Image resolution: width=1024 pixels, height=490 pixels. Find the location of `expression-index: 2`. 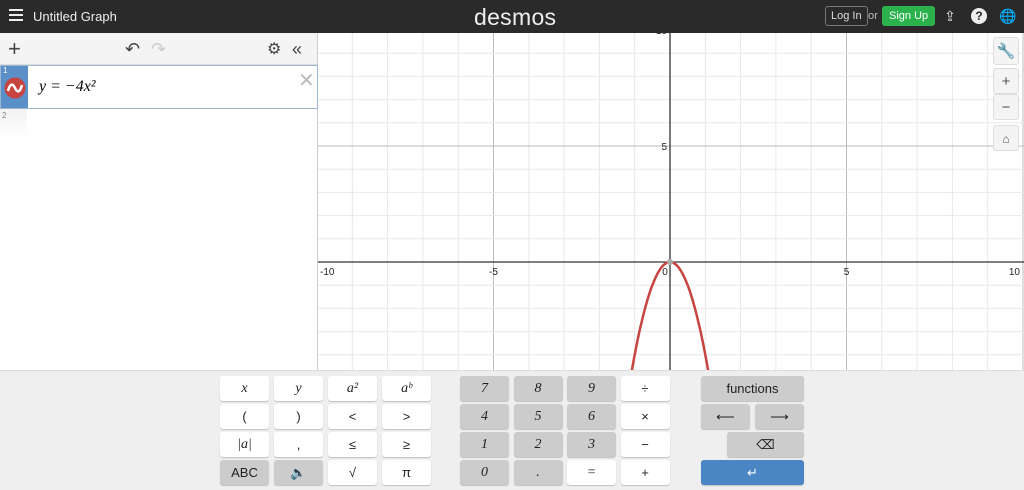

expression-index: 2 is located at coordinates (4, 115).